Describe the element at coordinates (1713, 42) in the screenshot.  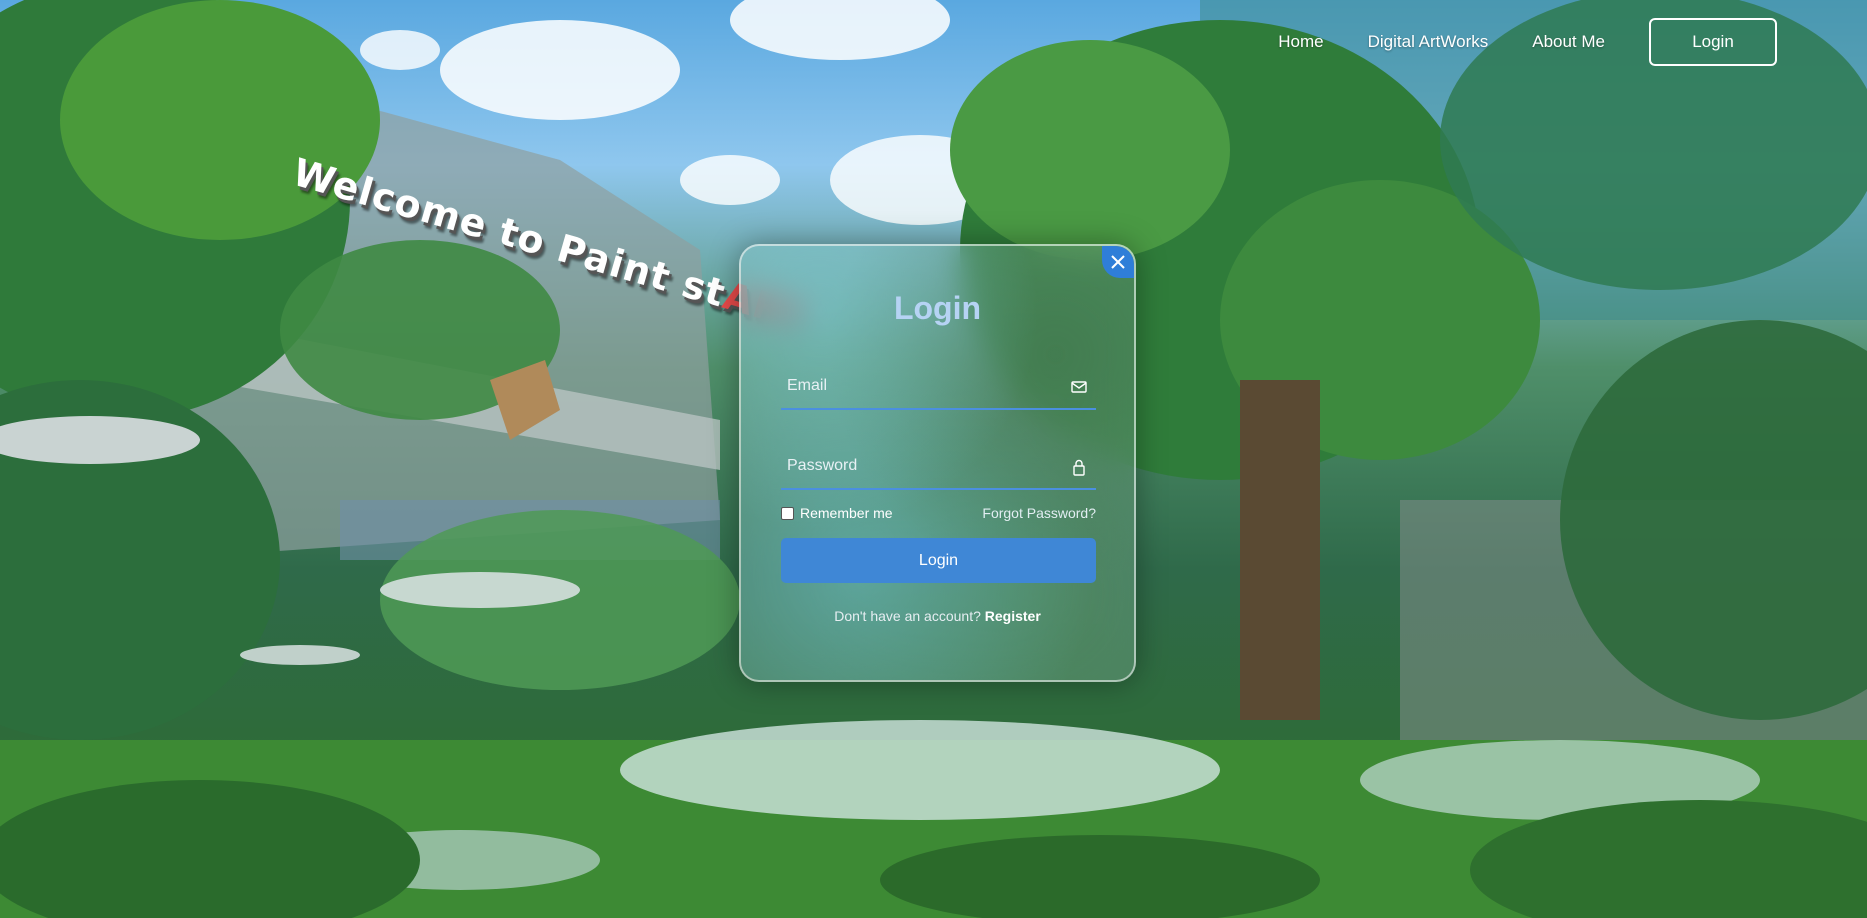
I see `nav-login-button: Login` at that location.